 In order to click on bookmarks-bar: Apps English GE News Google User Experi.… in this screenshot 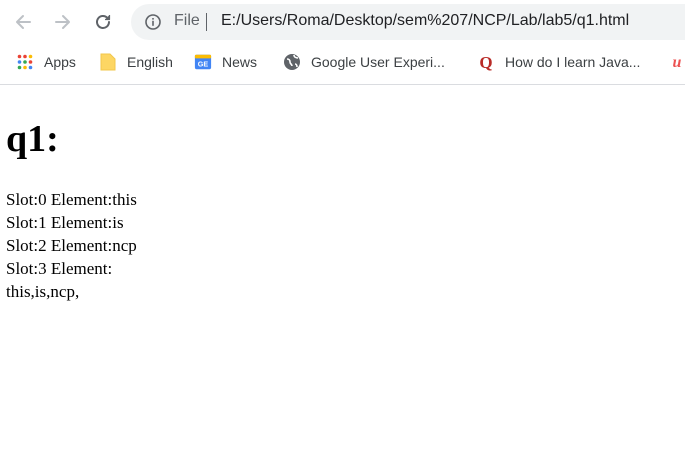, I will do `click(342, 64)`.